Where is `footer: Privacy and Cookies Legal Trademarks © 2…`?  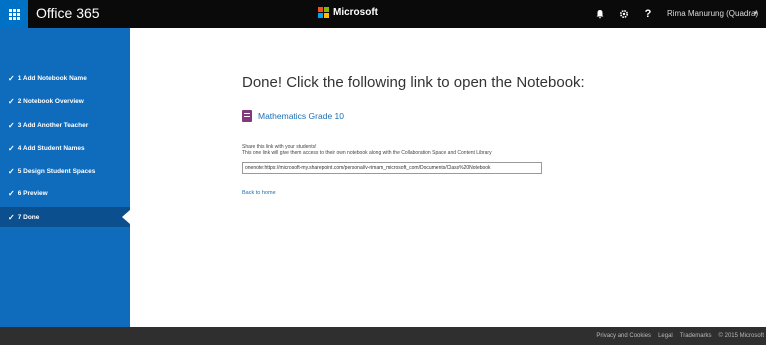 footer: Privacy and Cookies Legal Trademarks © 2… is located at coordinates (383, 336).